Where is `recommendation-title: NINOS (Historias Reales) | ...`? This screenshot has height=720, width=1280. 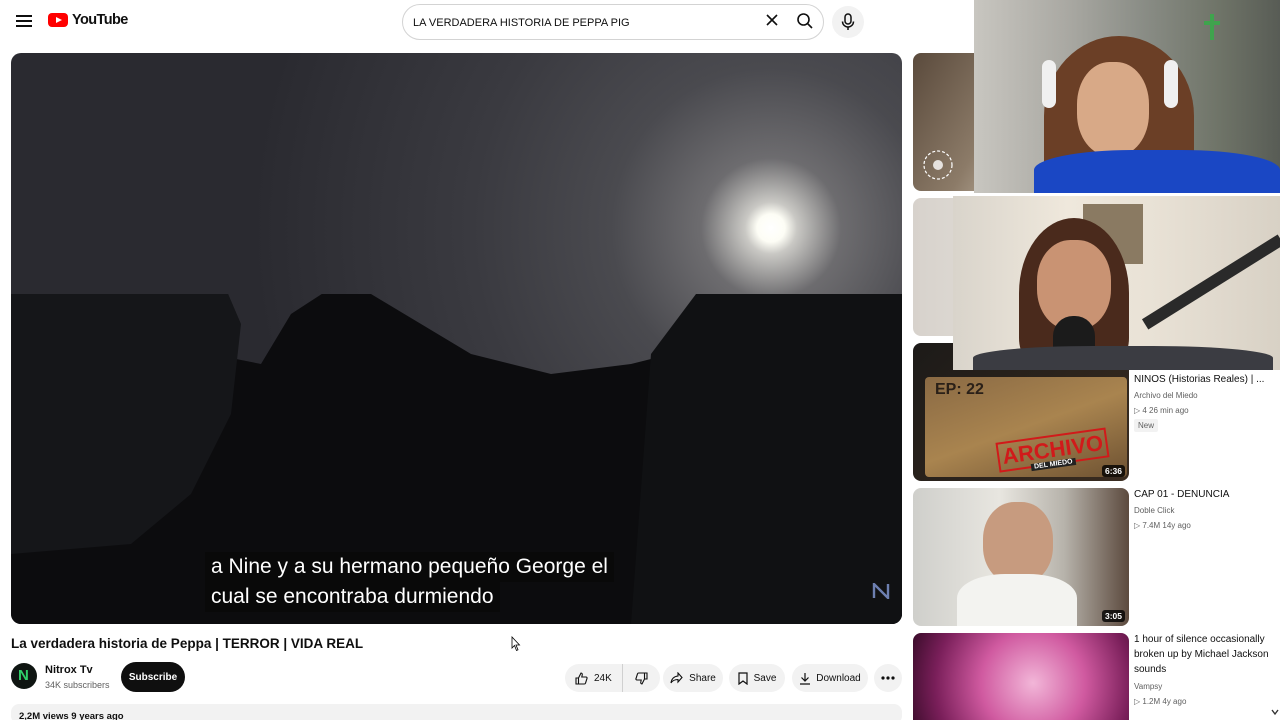
recommendation-title: NINOS (Historias Reales) | ... is located at coordinates (1204, 379).